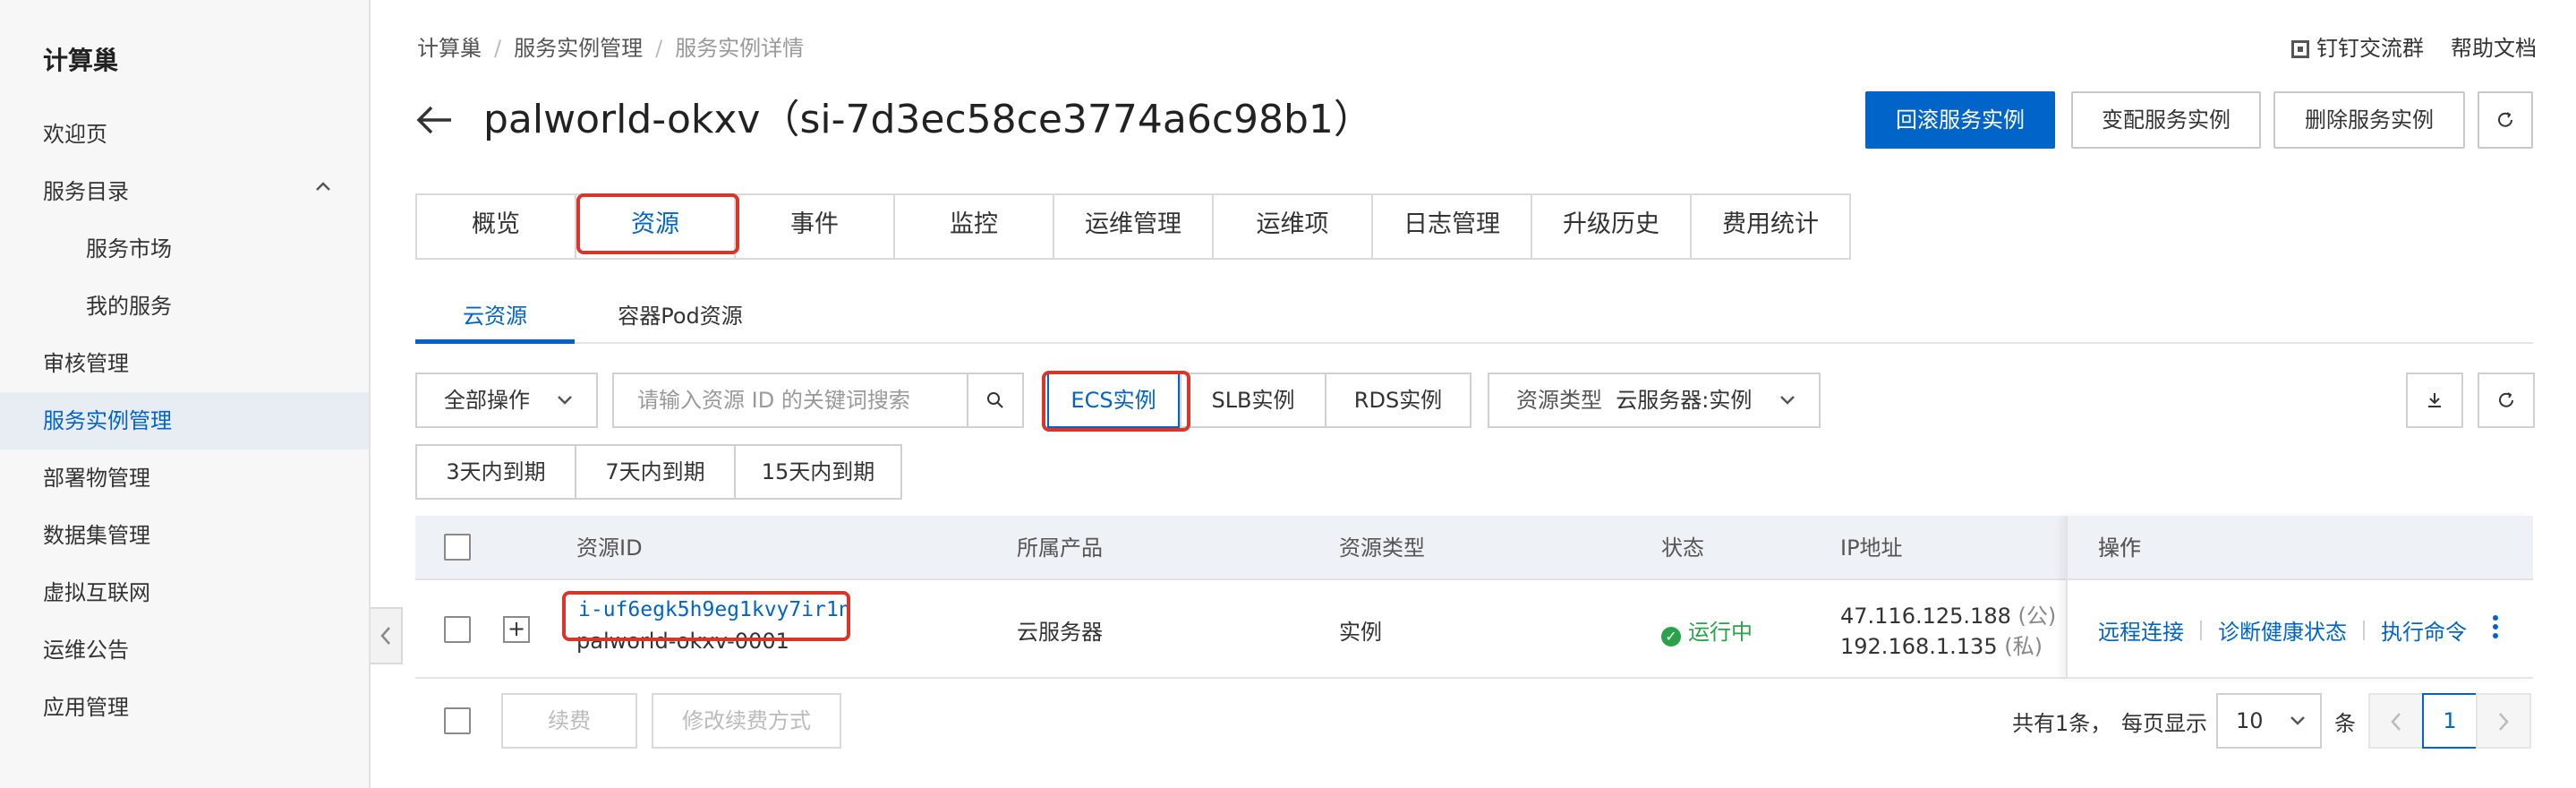  I want to click on filter-expire-7d: 7天内到期, so click(655, 472).